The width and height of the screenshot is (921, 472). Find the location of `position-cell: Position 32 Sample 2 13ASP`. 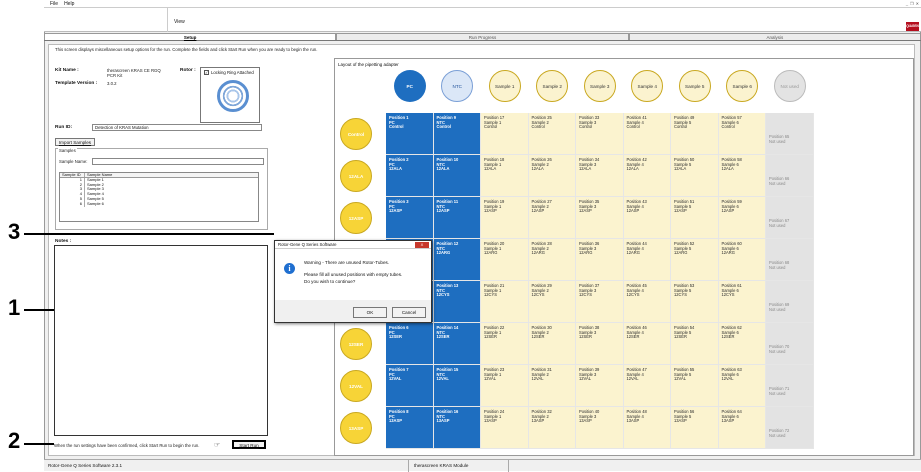

position-cell: Position 32 Sample 2 13ASP is located at coordinates (552, 428).